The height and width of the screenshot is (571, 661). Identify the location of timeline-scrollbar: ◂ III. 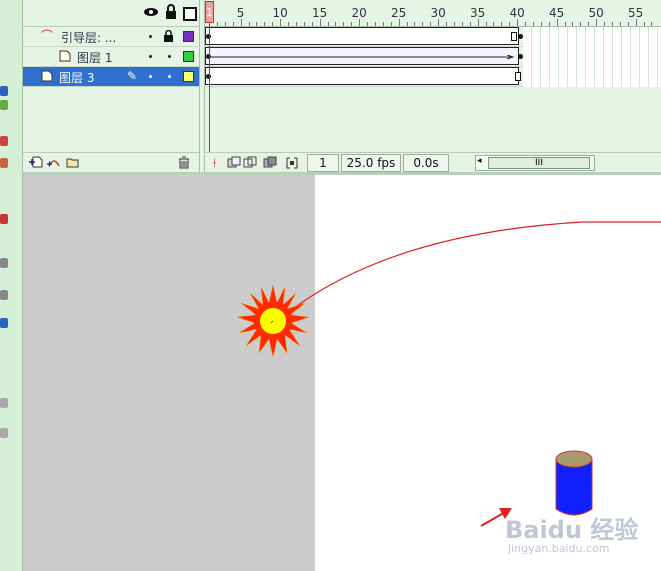
(535, 163).